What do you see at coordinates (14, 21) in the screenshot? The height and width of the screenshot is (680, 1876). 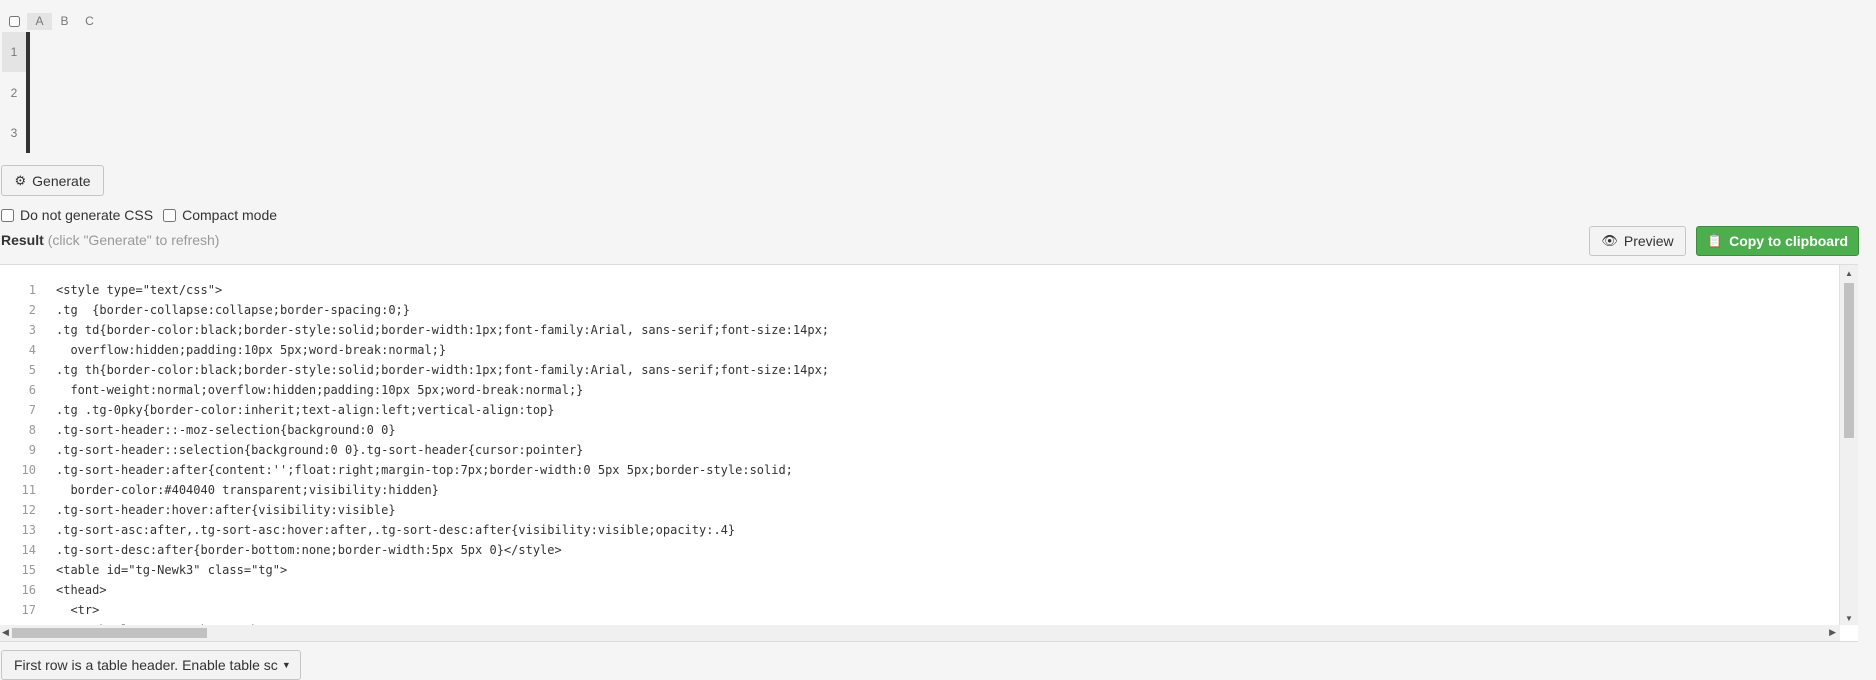 I see `select-all-checkbox` at bounding box center [14, 21].